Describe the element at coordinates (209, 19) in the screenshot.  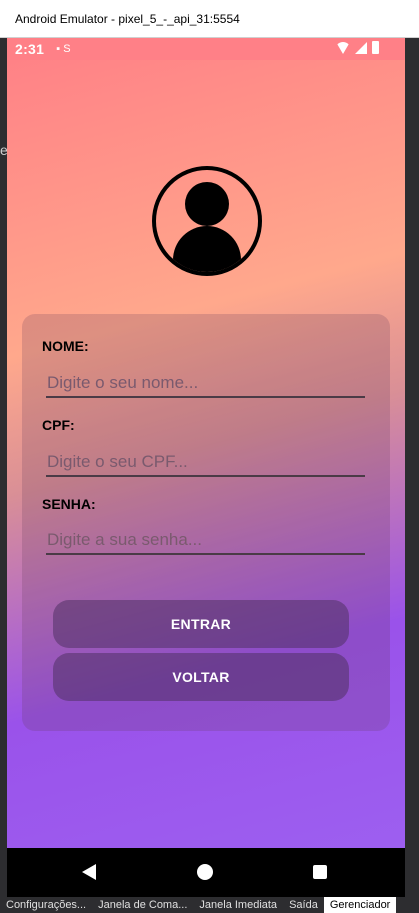
I see `window-title: Android Emulator - pixel_5_-_api_31:5554` at that location.